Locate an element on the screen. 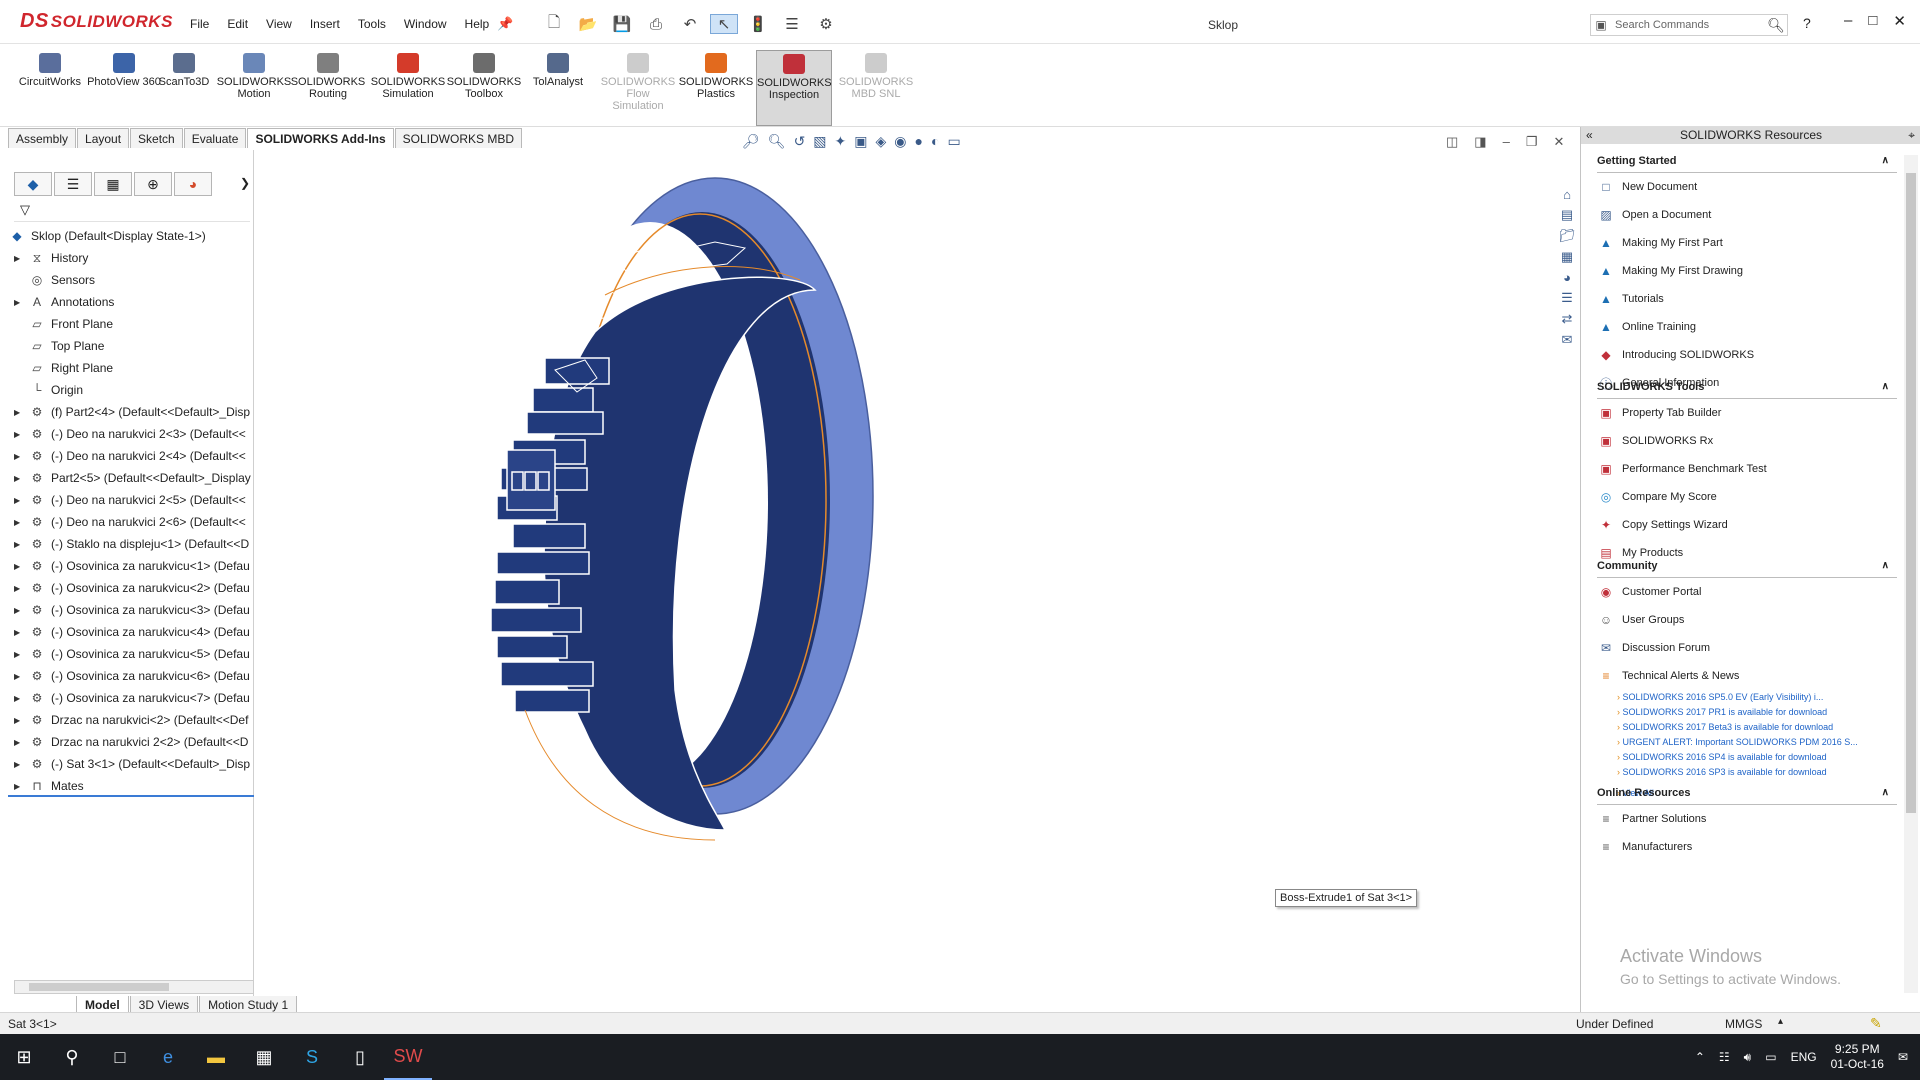 Image resolution: width=1920 pixels, height=1080 pixels. tree-node: ▶ ⚙ (-) Deo na narukvici 2<3> (Default<< is located at coordinates (131, 434).